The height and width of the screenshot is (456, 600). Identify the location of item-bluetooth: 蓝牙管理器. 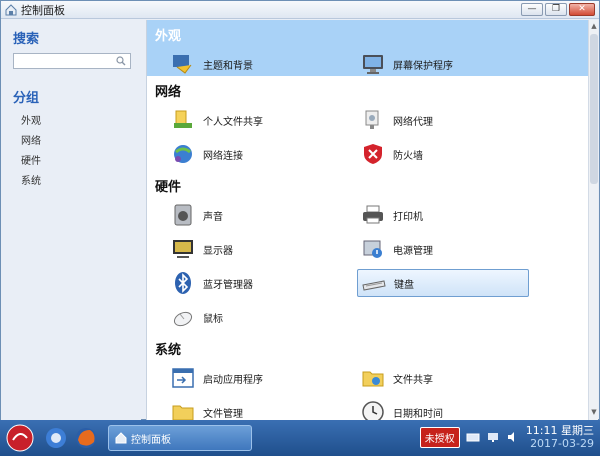
(253, 283).